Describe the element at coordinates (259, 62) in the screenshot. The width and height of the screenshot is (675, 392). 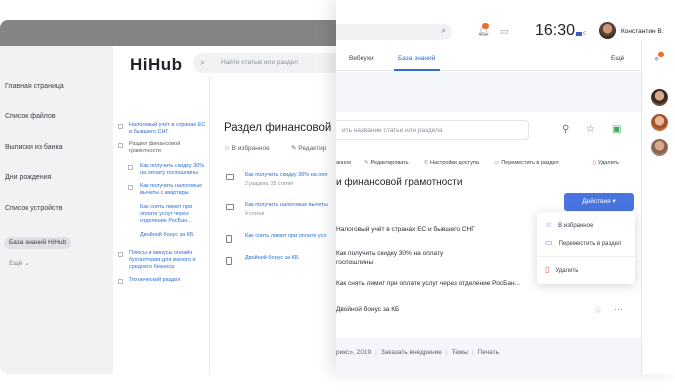
I see `back-search-placeholder: Найти статью или раздел` at that location.